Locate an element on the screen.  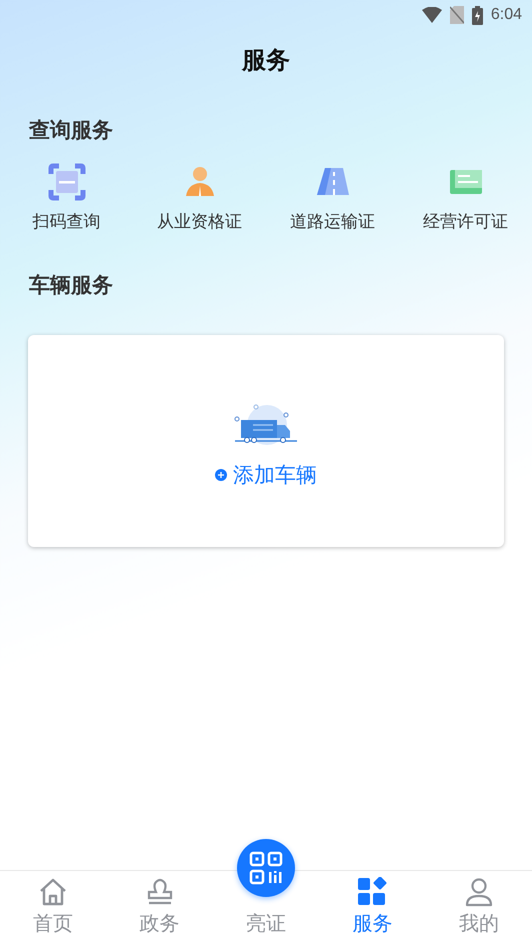
tab: 我的 is located at coordinates (479, 908).